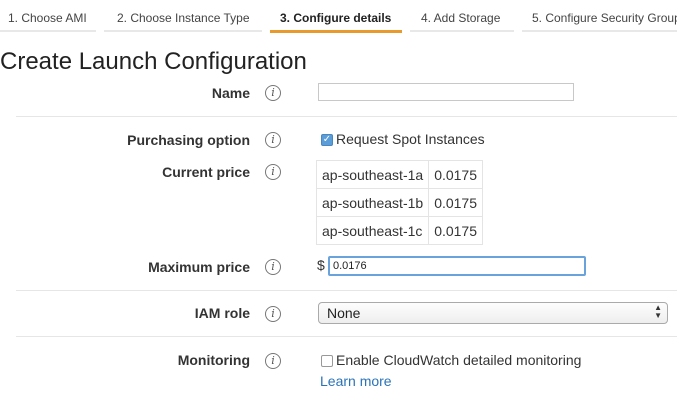  Describe the element at coordinates (153, 61) in the screenshot. I see `page-title: Create Launch Configuration` at that location.